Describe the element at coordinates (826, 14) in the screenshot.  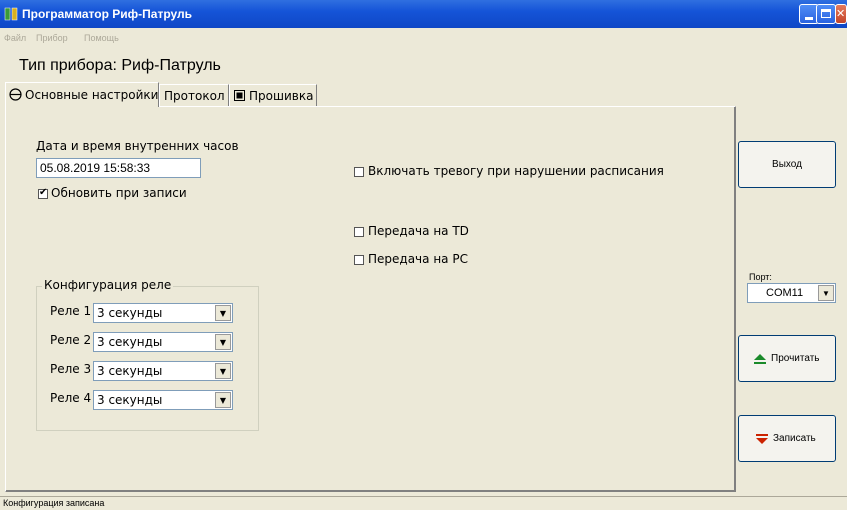
I see `maximize-button` at that location.